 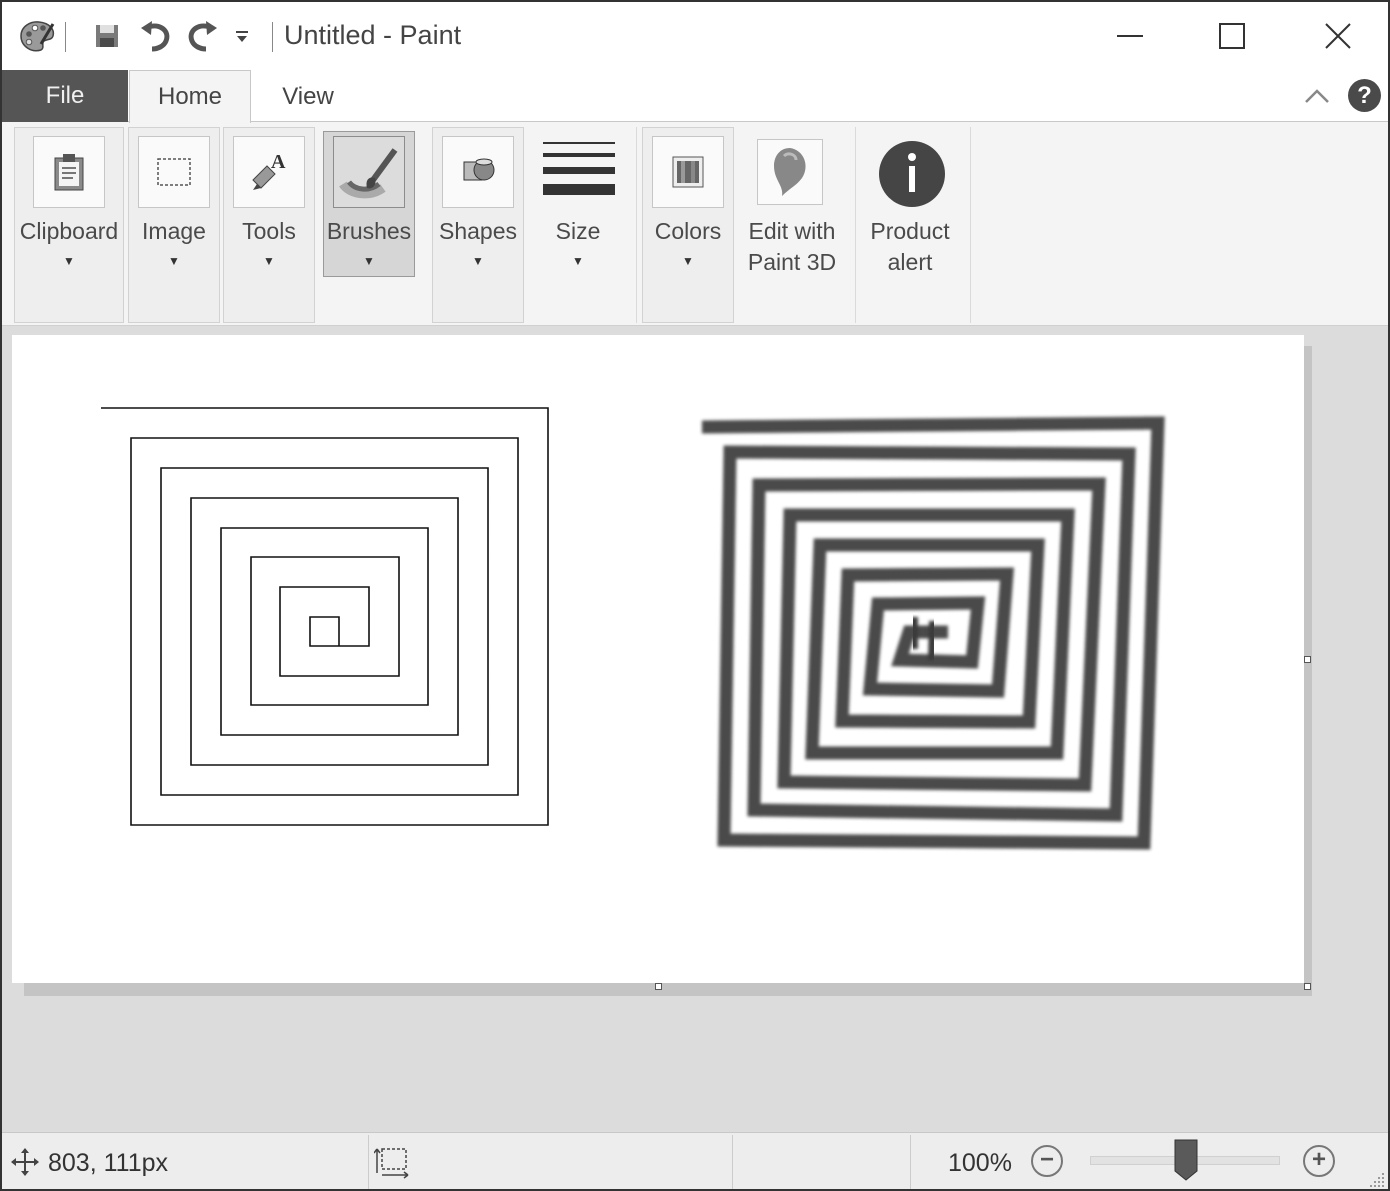 What do you see at coordinates (269, 231) in the screenshot?
I see `tools-label: Tools` at bounding box center [269, 231].